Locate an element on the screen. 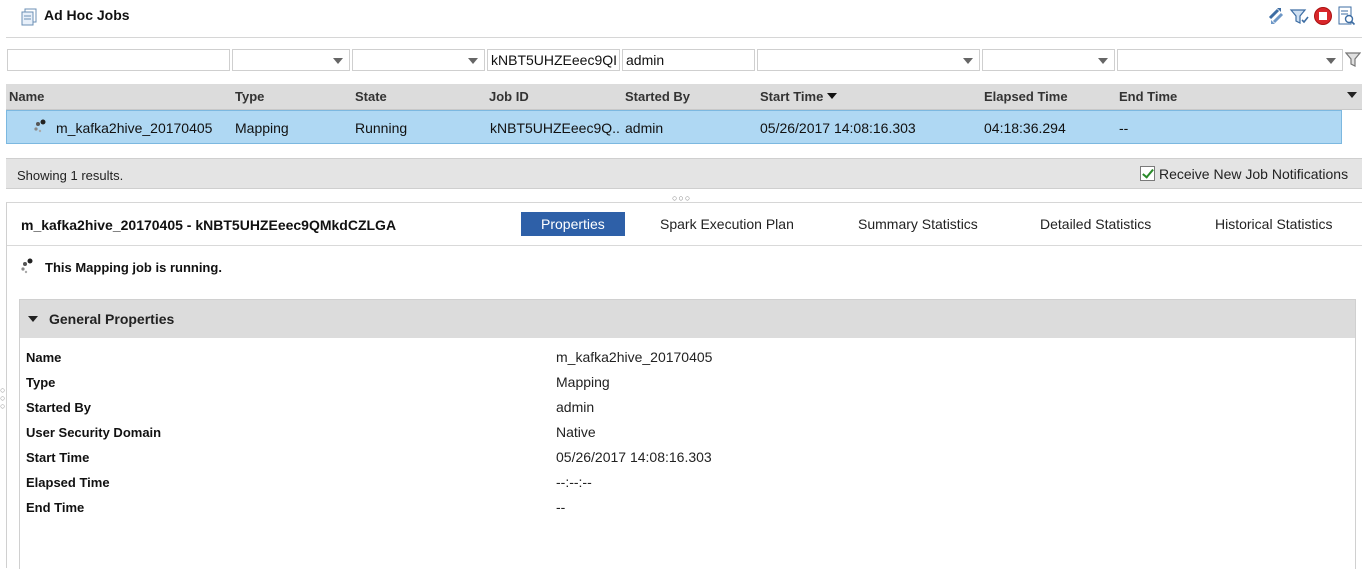 Image resolution: width=1369 pixels, height=569 pixels. property-value-elapsed-time: --:--:-- is located at coordinates (574, 482).